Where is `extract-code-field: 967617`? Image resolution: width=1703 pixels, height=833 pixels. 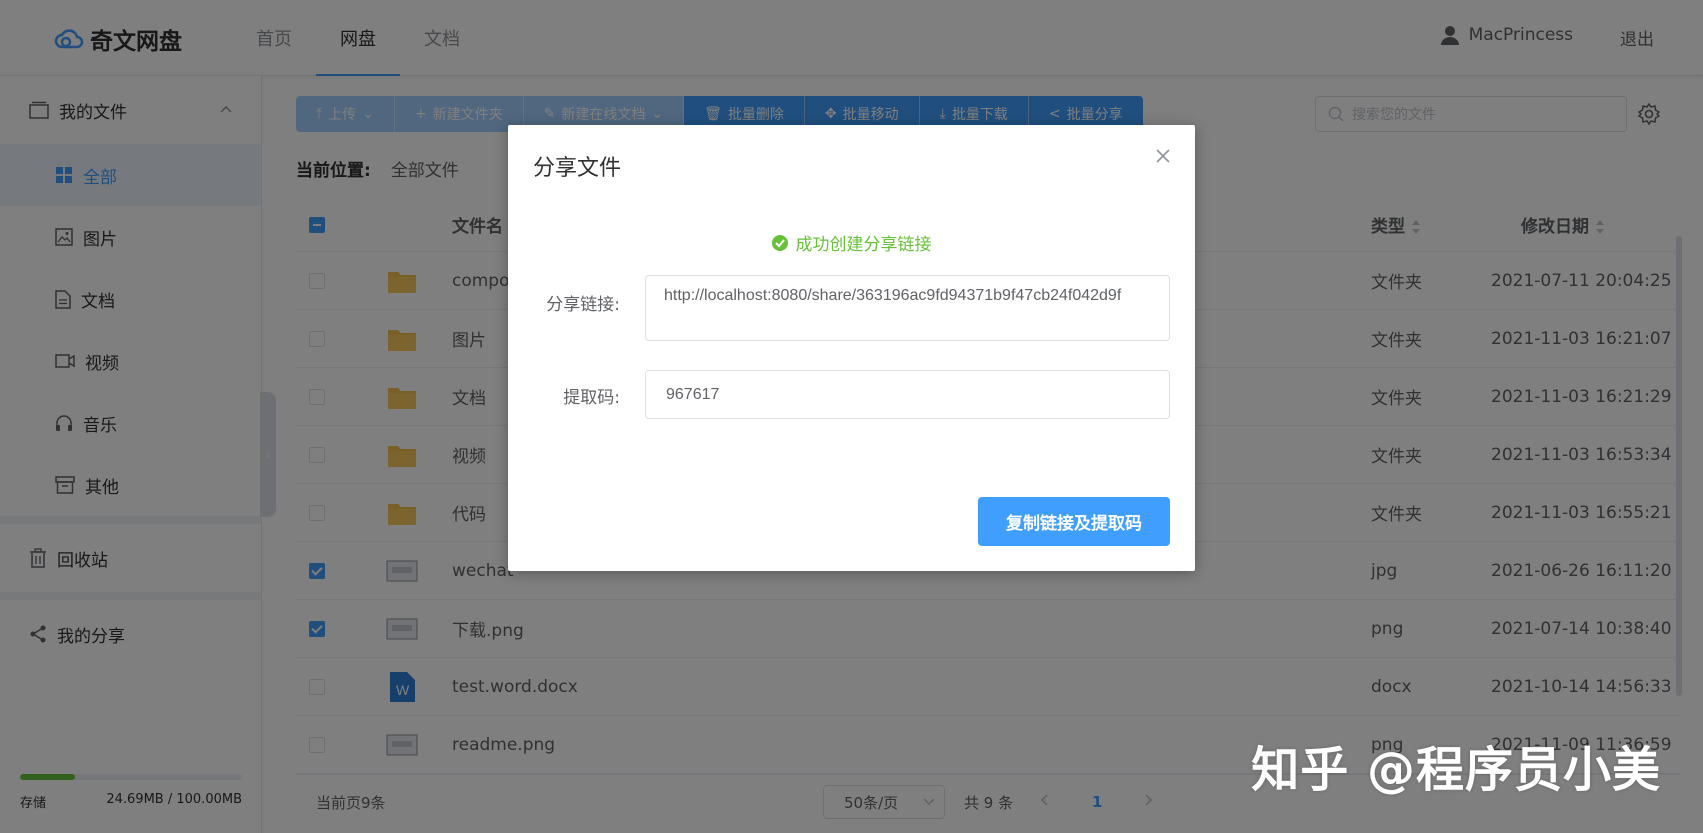 extract-code-field: 967617 is located at coordinates (907, 394).